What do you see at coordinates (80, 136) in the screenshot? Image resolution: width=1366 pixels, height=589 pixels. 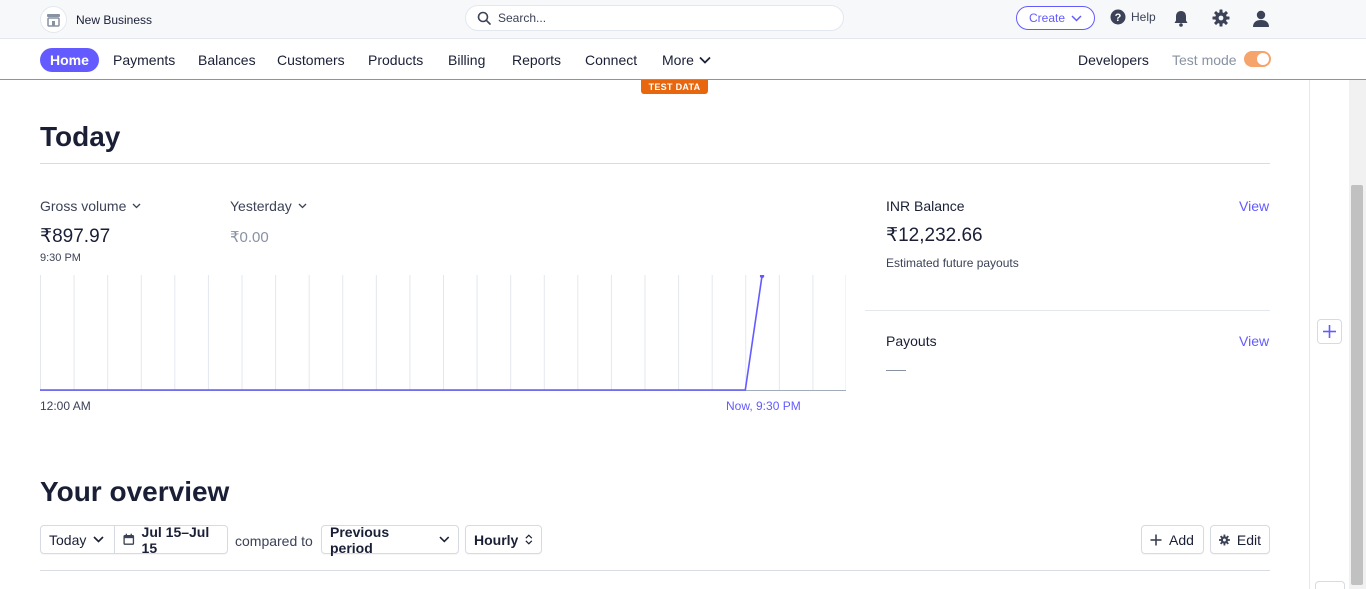 I see `today-heading: Today` at bounding box center [80, 136].